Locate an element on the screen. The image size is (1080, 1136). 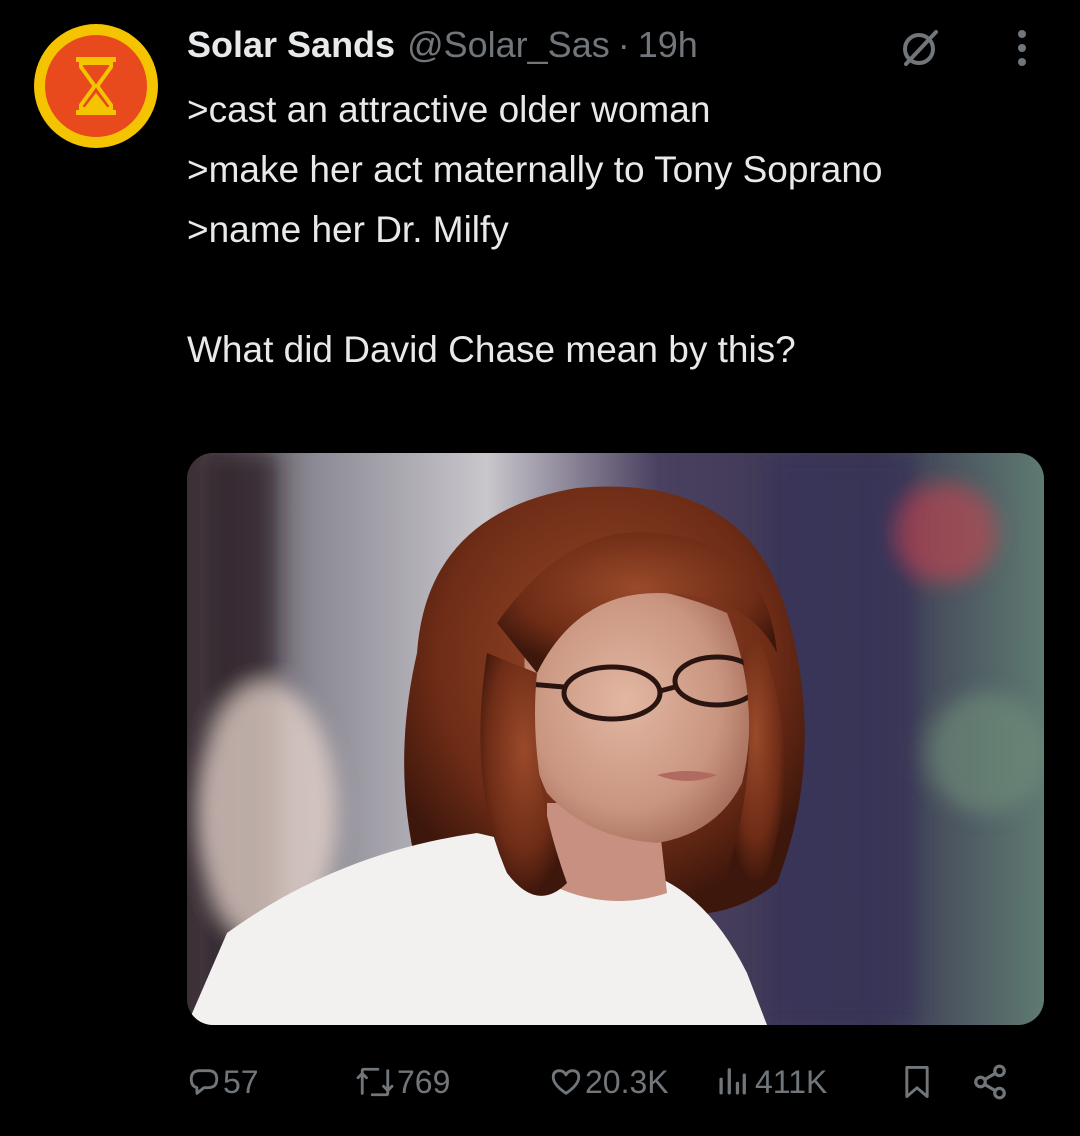
repost-button: 769 is located at coordinates (402, 1082).